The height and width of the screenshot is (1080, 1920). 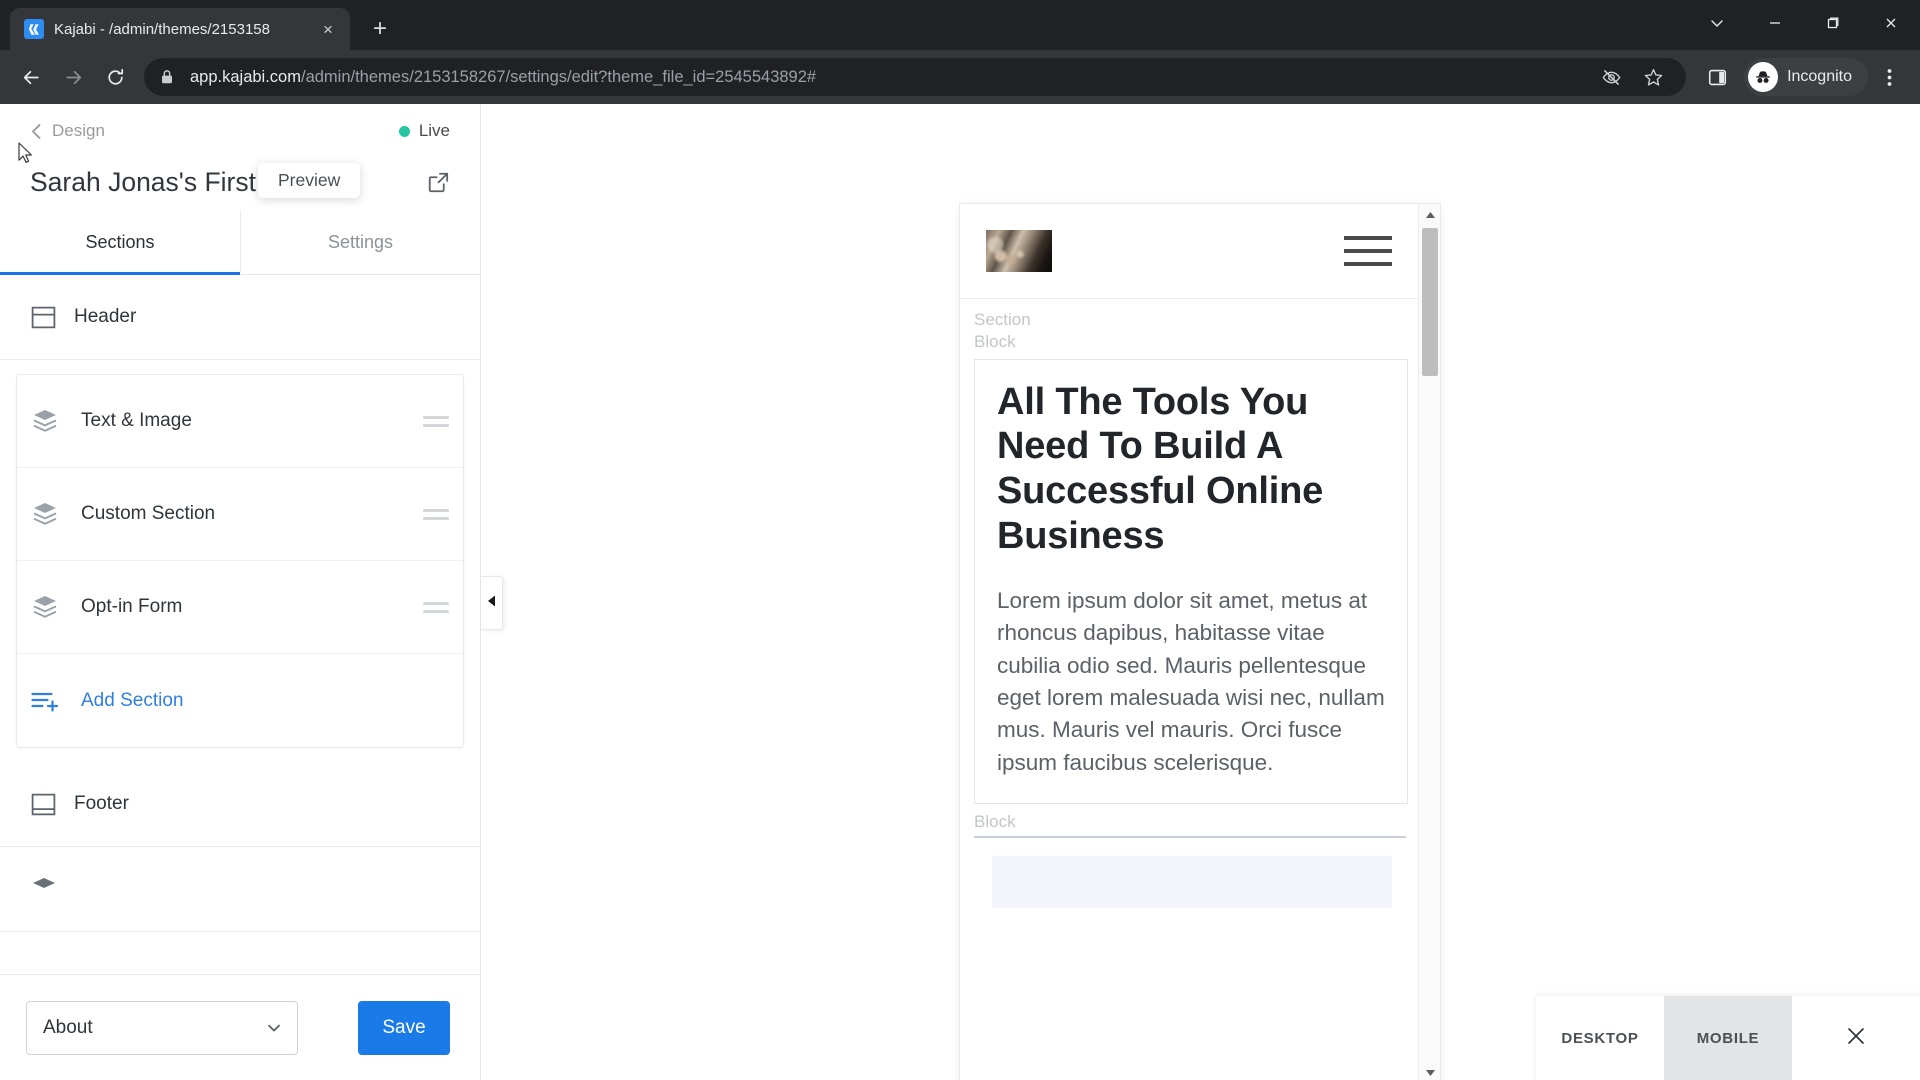 I want to click on device-toggle-bar: DESKTOP MOBILE, so click(x=1728, y=1038).